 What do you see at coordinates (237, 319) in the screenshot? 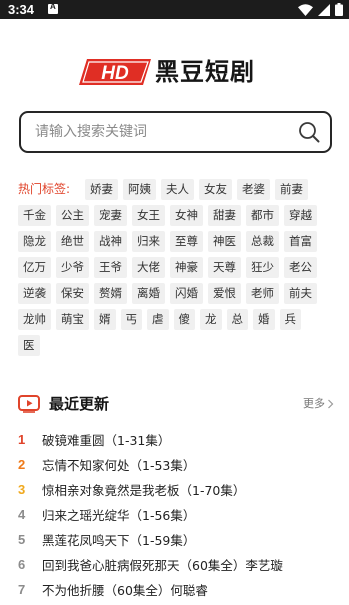
I see `tag-chip: 总` at bounding box center [237, 319].